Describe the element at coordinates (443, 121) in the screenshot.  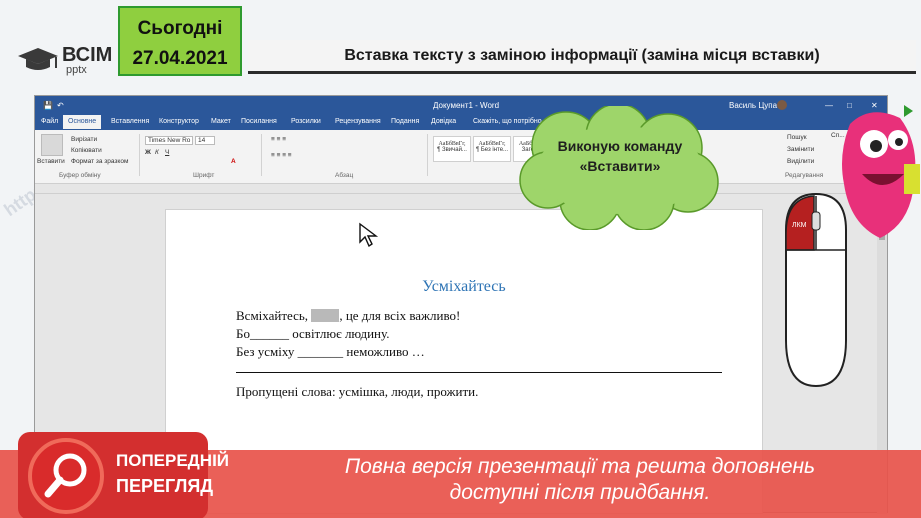
I see `tab-help: Довідка` at that location.